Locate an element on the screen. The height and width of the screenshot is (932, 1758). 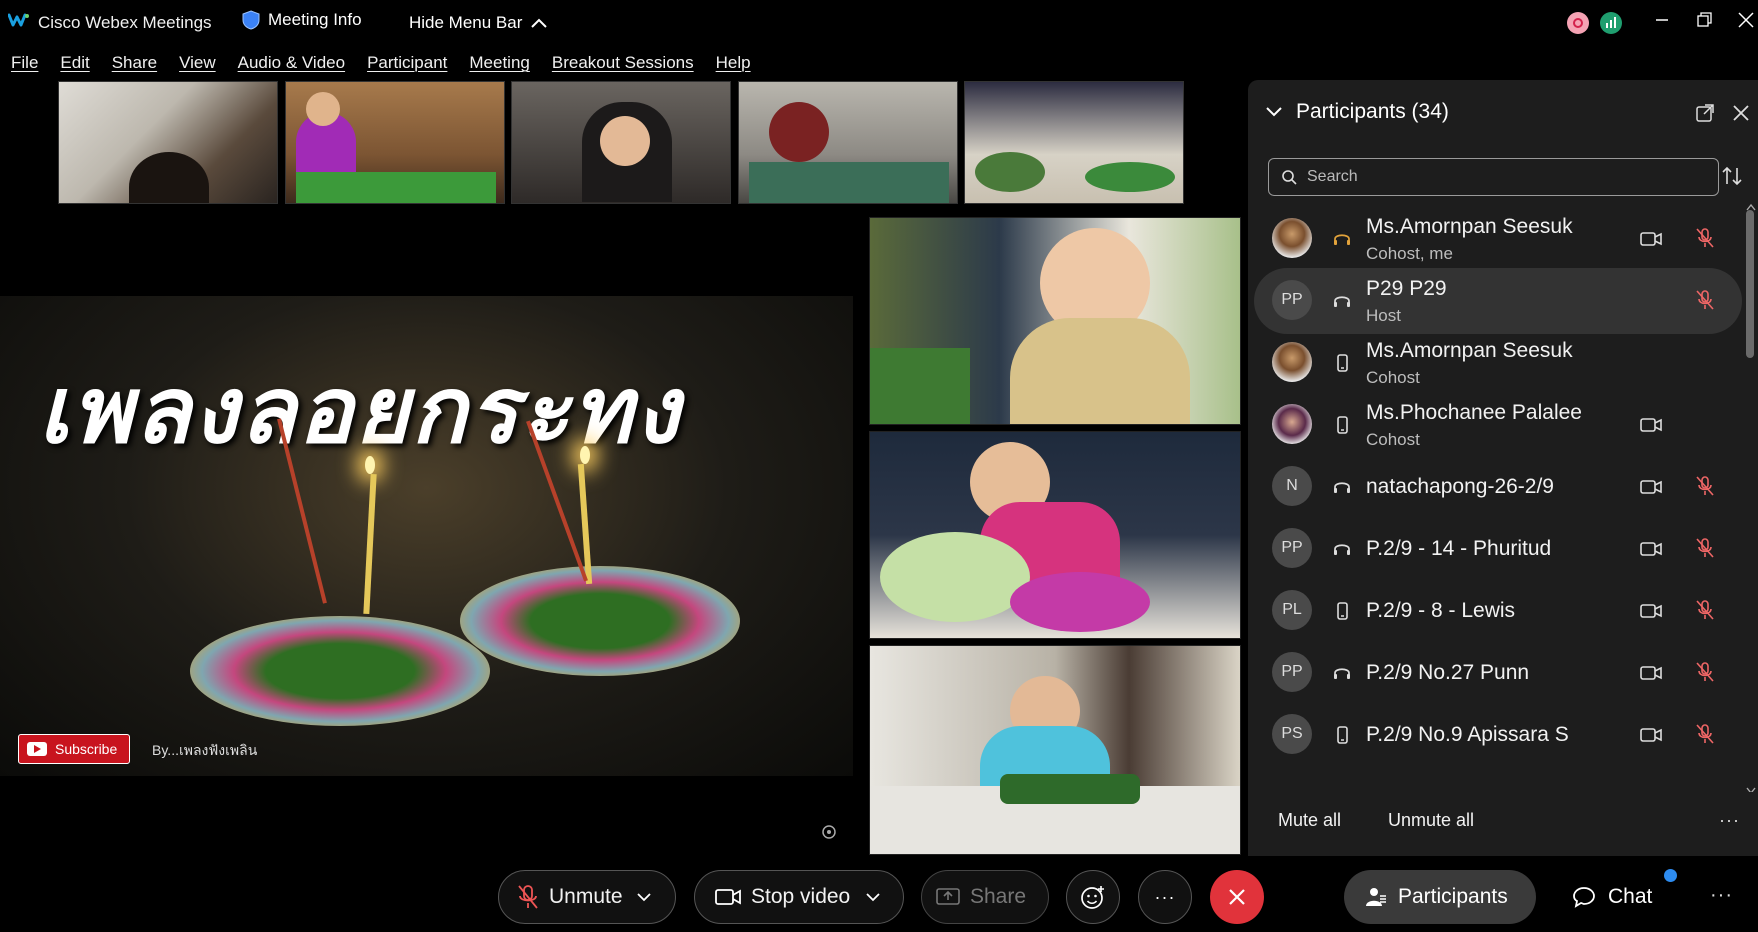
unmute-label: Unmute is located at coordinates (586, 896).